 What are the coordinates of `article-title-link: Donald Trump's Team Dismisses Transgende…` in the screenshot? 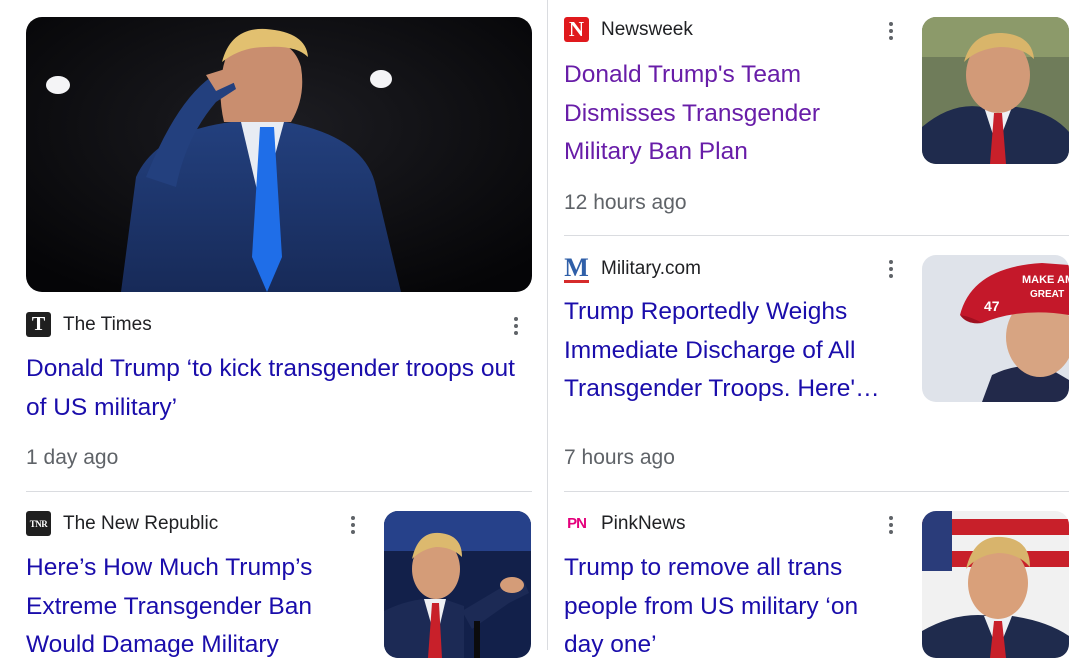 It's located at (714, 114).